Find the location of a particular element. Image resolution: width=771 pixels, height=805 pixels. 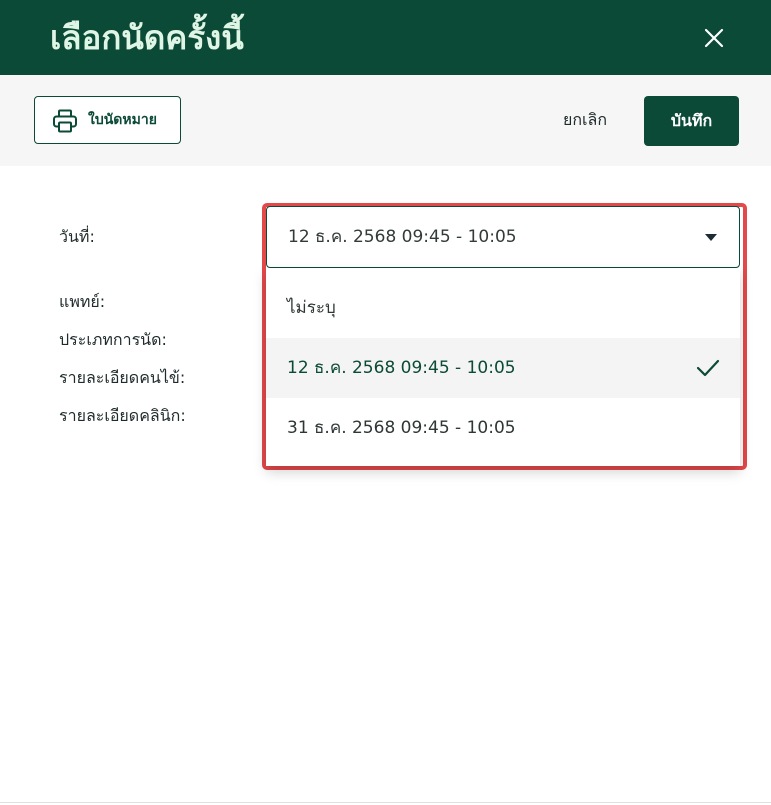

dialog-toolbar: ใบนัดหมาย ยกเลิก บันทึก is located at coordinates (385, 120).